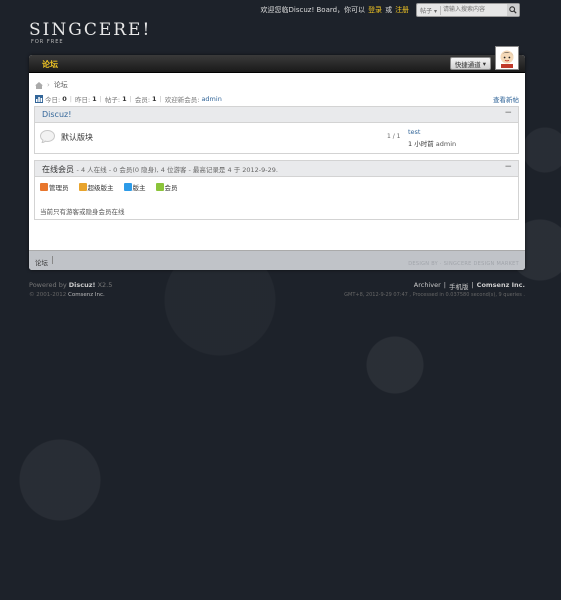 This screenshot has width=561, height=600. I want to click on last-post-author: admin, so click(446, 144).